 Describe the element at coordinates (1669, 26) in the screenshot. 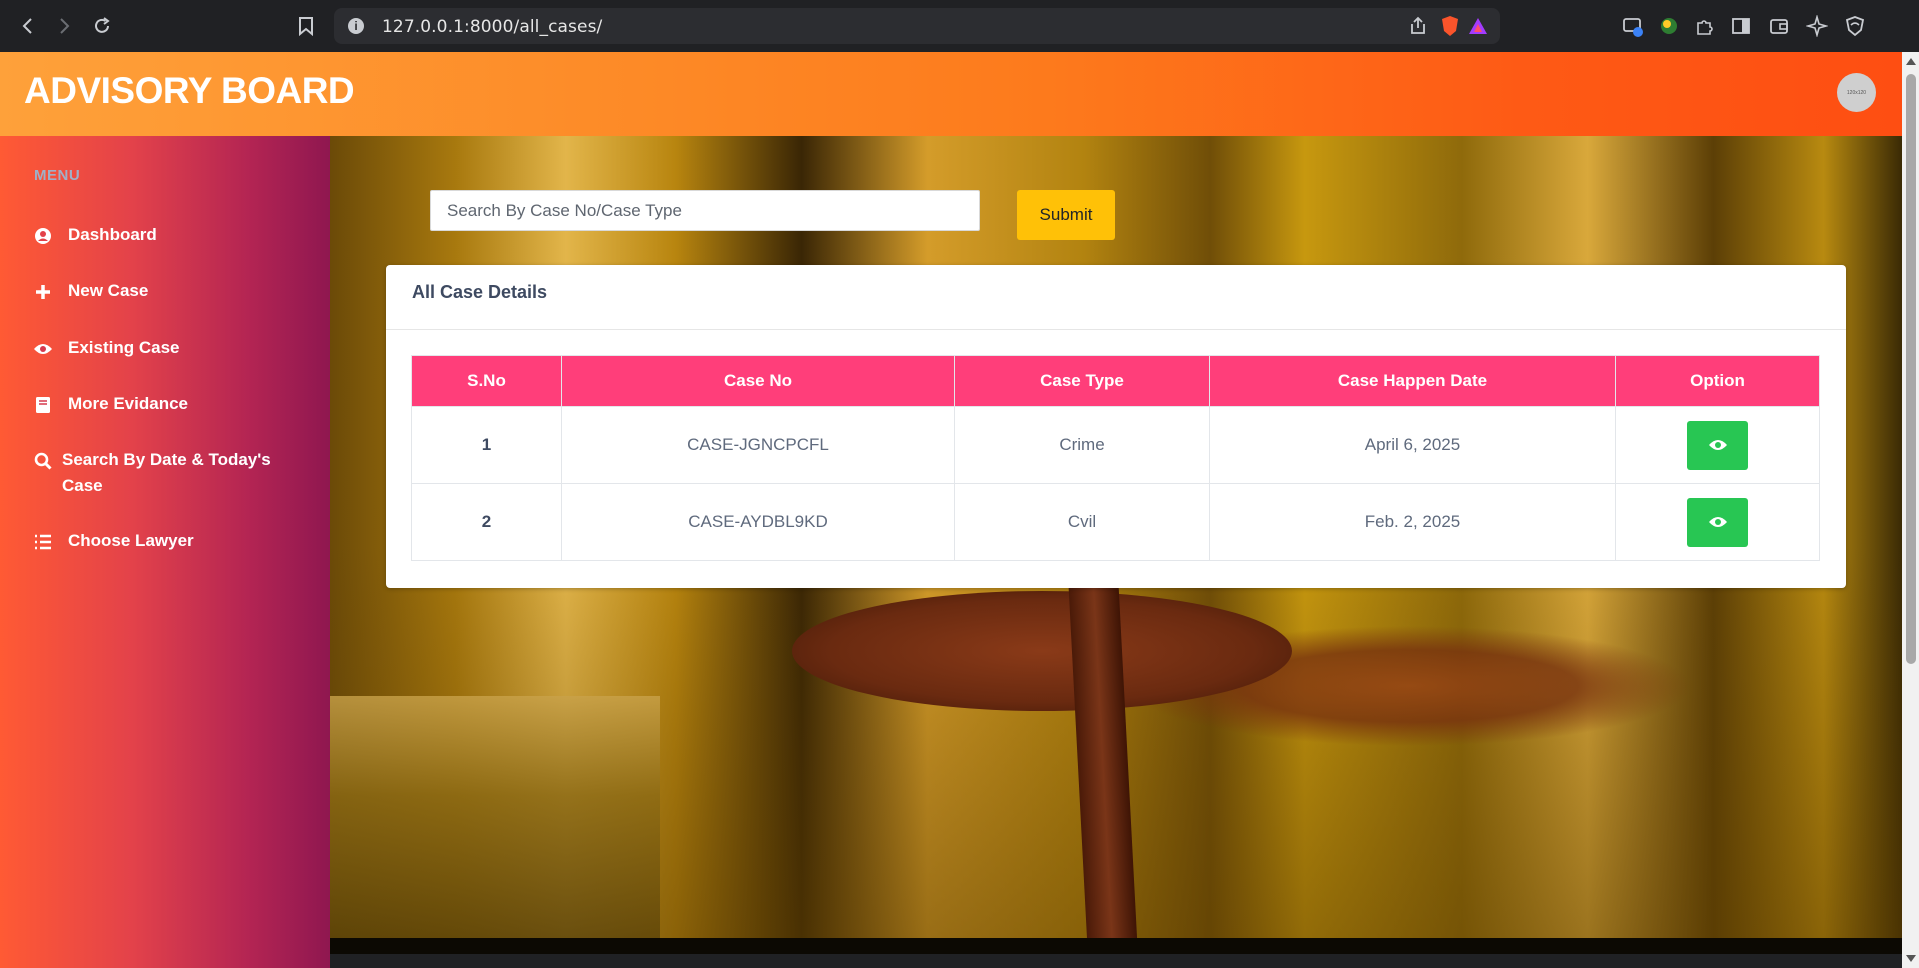

I see `leaf-extension-icon` at that location.